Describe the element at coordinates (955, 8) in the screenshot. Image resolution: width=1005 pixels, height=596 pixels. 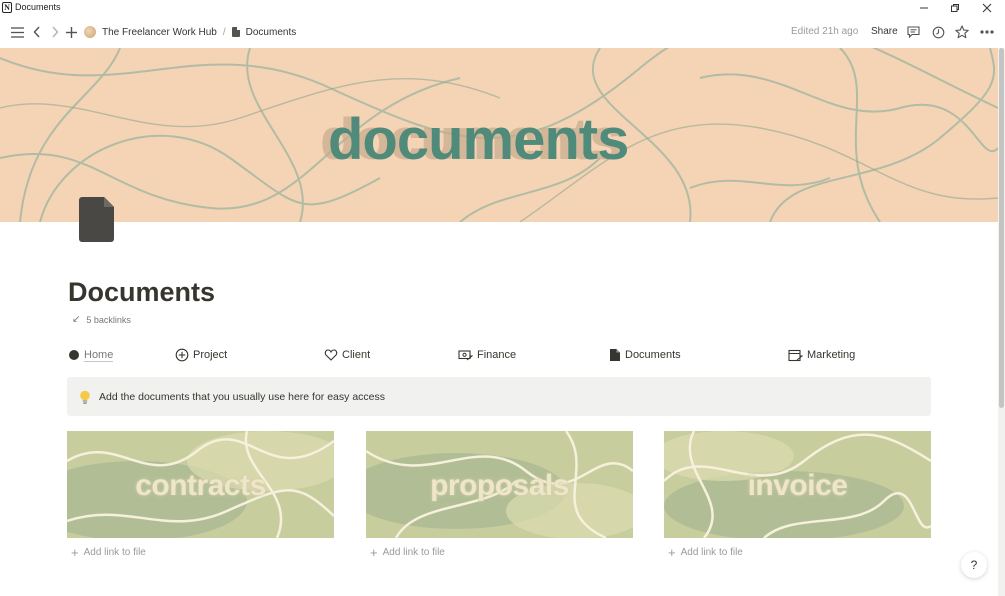
I see `restore-icon` at that location.